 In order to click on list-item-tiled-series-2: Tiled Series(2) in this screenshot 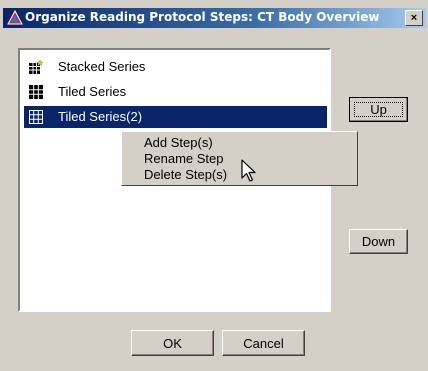, I will do `click(175, 117)`.